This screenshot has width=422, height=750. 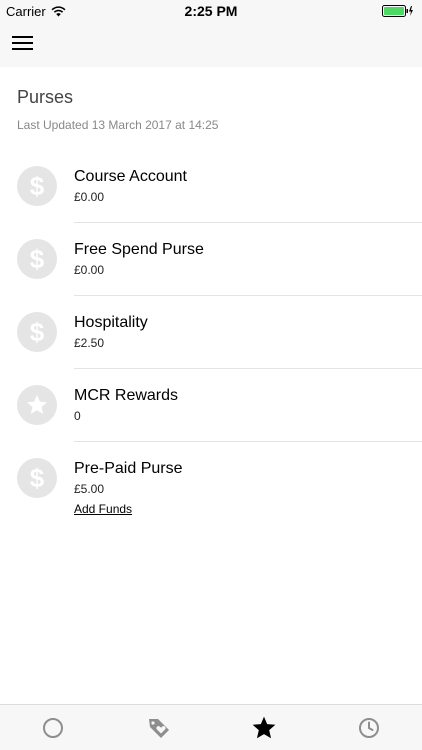 I want to click on battery-icon, so click(x=398, y=12).